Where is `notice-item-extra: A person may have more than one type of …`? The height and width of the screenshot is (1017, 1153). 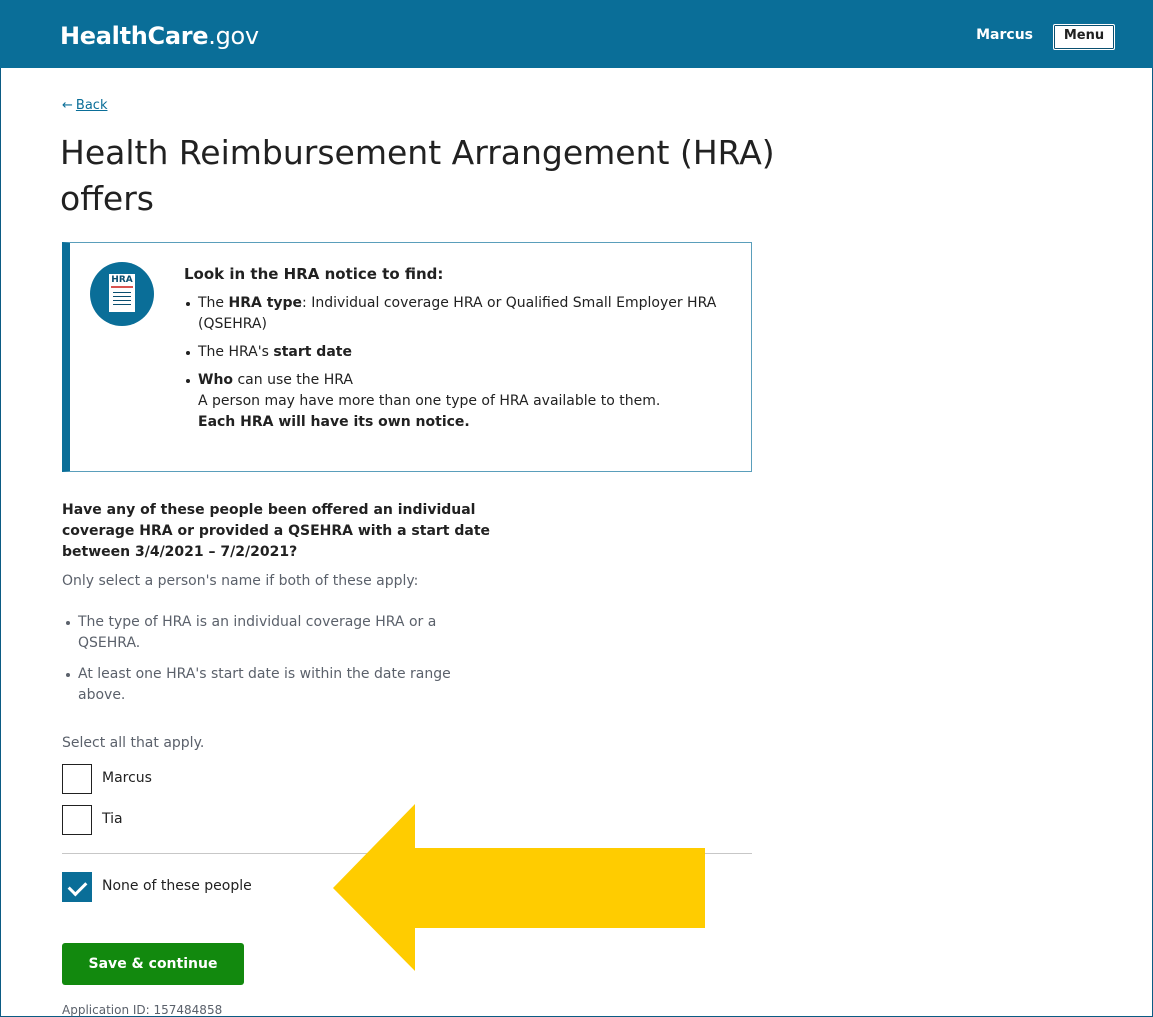
notice-item-extra: A person may have more than one type of … is located at coordinates (429, 401).